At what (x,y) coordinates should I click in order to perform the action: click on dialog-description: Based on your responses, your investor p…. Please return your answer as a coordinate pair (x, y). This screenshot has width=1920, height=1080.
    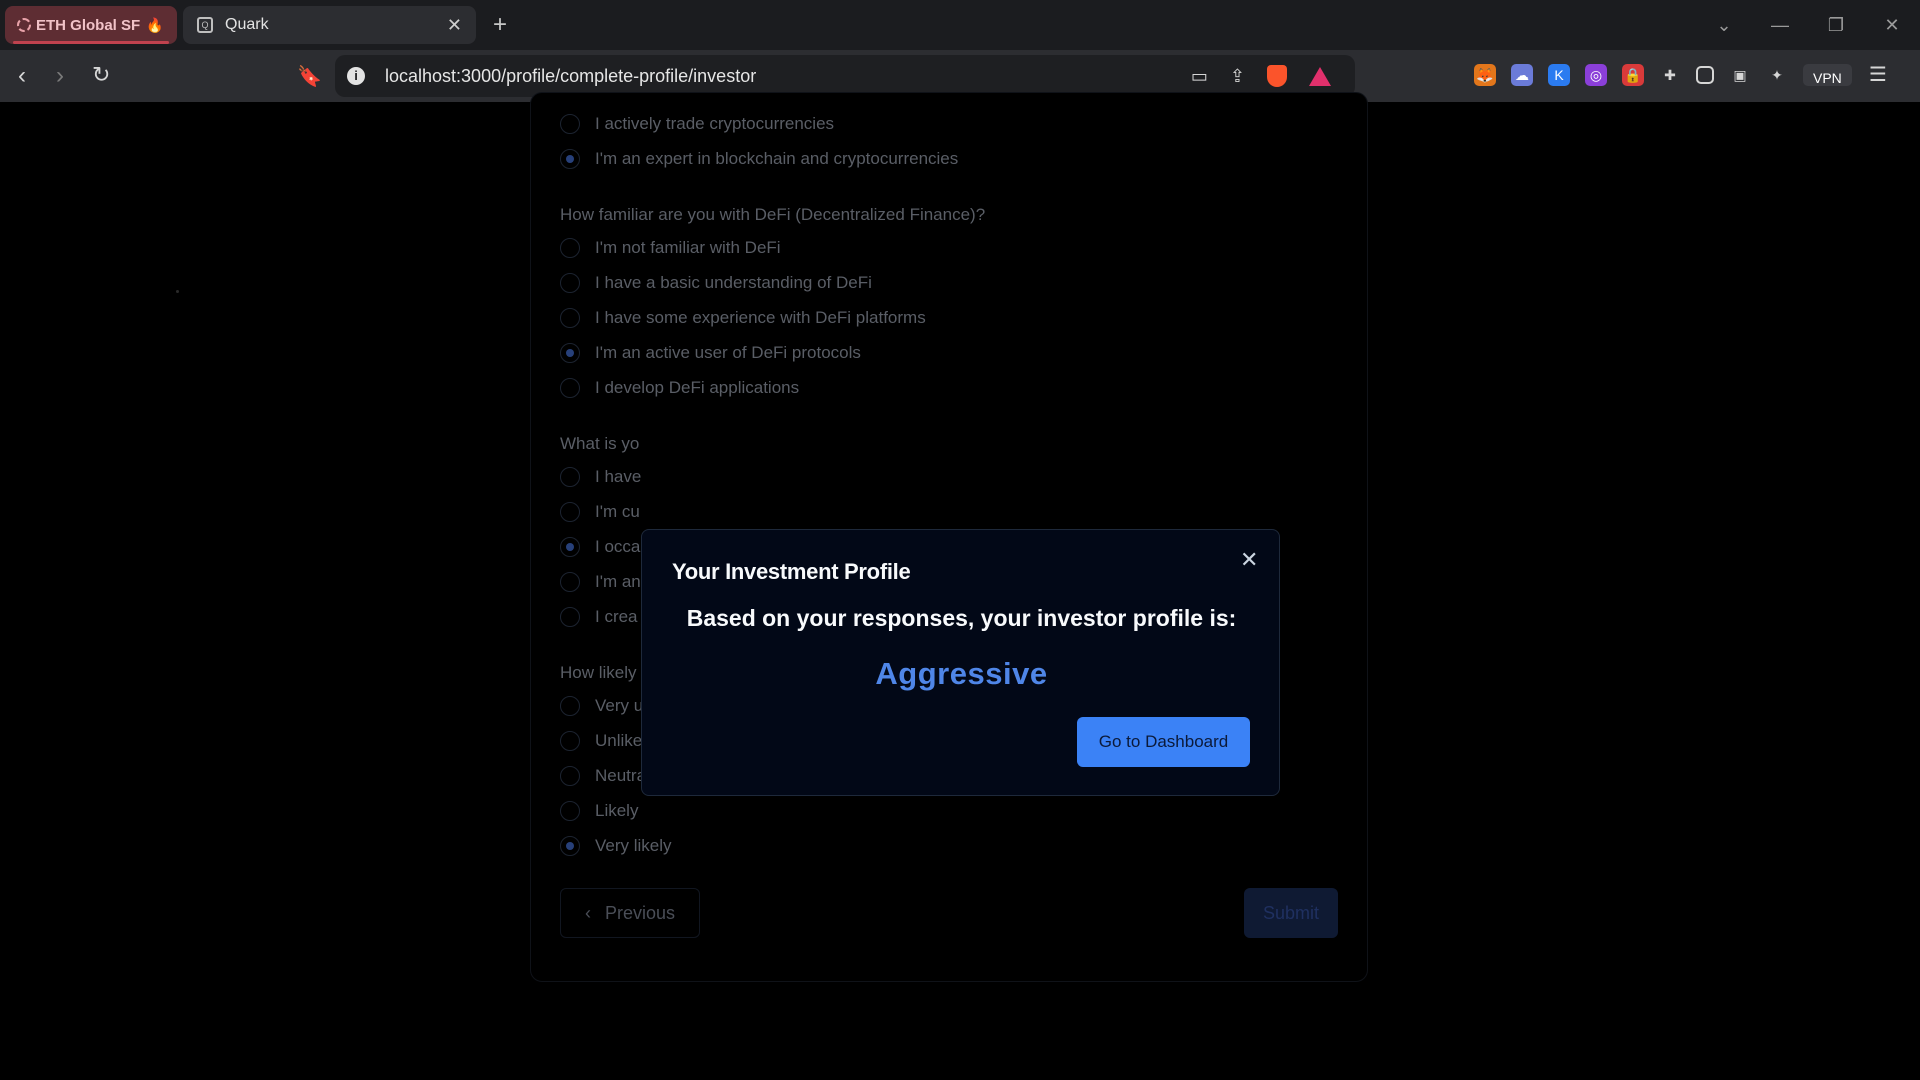
    Looking at the image, I should click on (961, 618).